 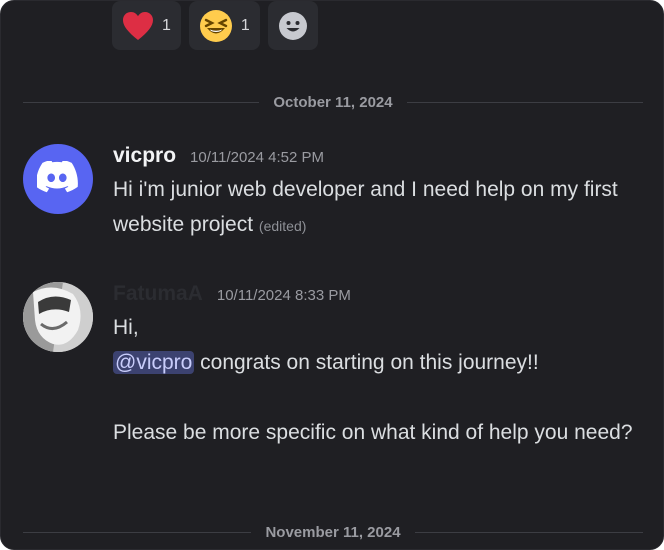 What do you see at coordinates (378, 158) in the screenshot?
I see `message-header: vicpro 10/11/2024 4:52 PM` at bounding box center [378, 158].